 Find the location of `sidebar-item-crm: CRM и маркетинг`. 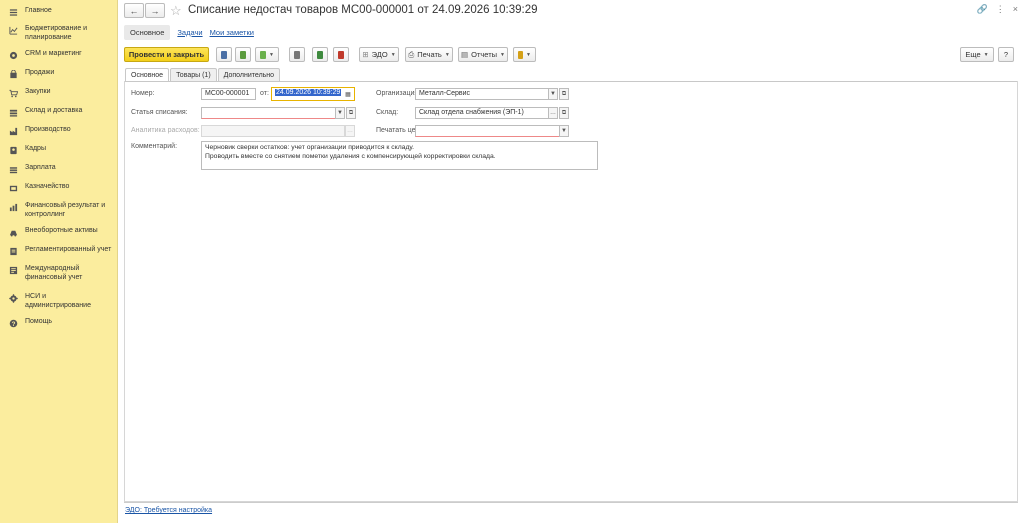

sidebar-item-crm: CRM и маркетинг is located at coordinates (58, 55).